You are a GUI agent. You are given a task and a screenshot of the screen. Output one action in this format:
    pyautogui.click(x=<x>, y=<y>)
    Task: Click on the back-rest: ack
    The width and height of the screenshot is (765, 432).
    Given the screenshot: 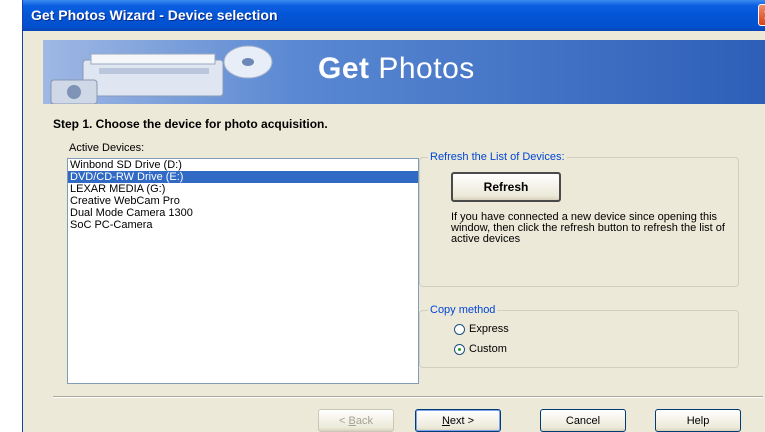 What is the action you would take?
    pyautogui.click(x=364, y=420)
    